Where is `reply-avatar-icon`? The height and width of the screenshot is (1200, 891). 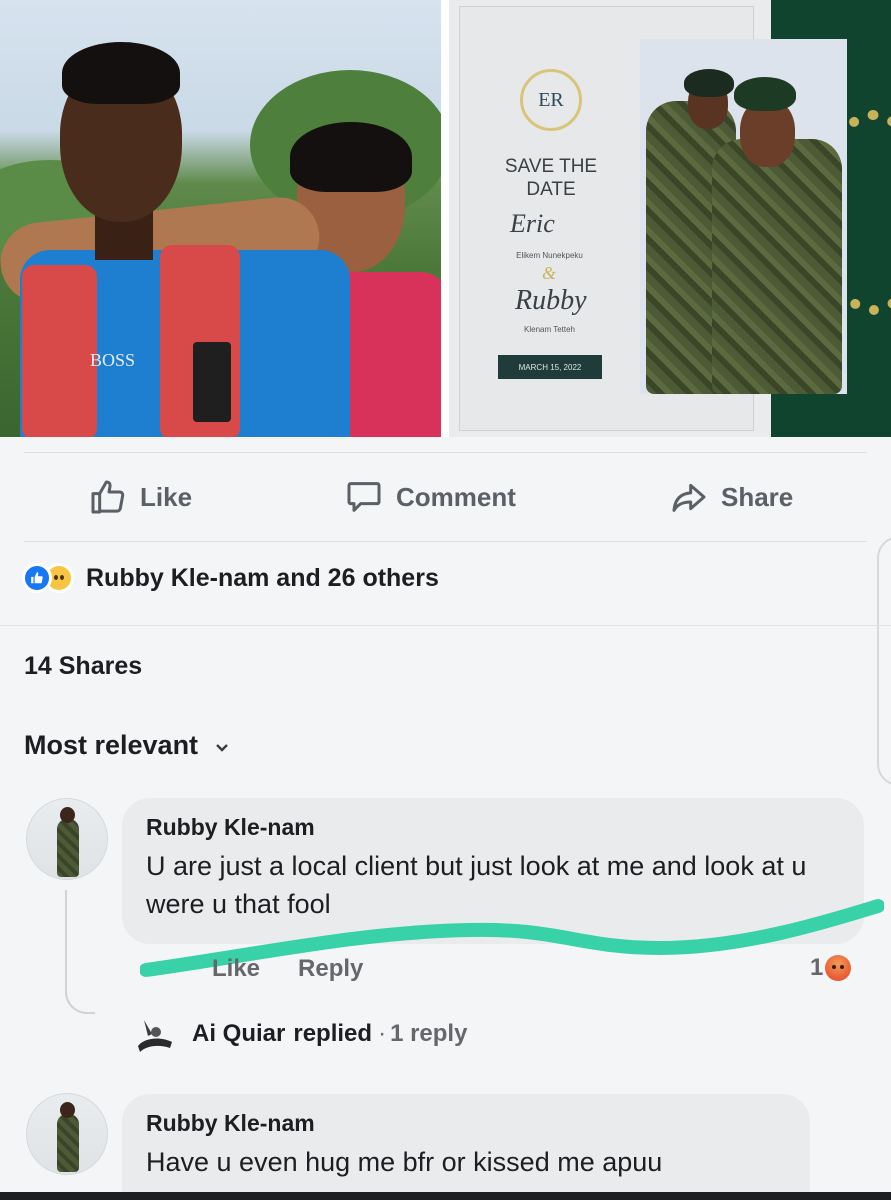
reply-avatar-icon is located at coordinates (154, 1034).